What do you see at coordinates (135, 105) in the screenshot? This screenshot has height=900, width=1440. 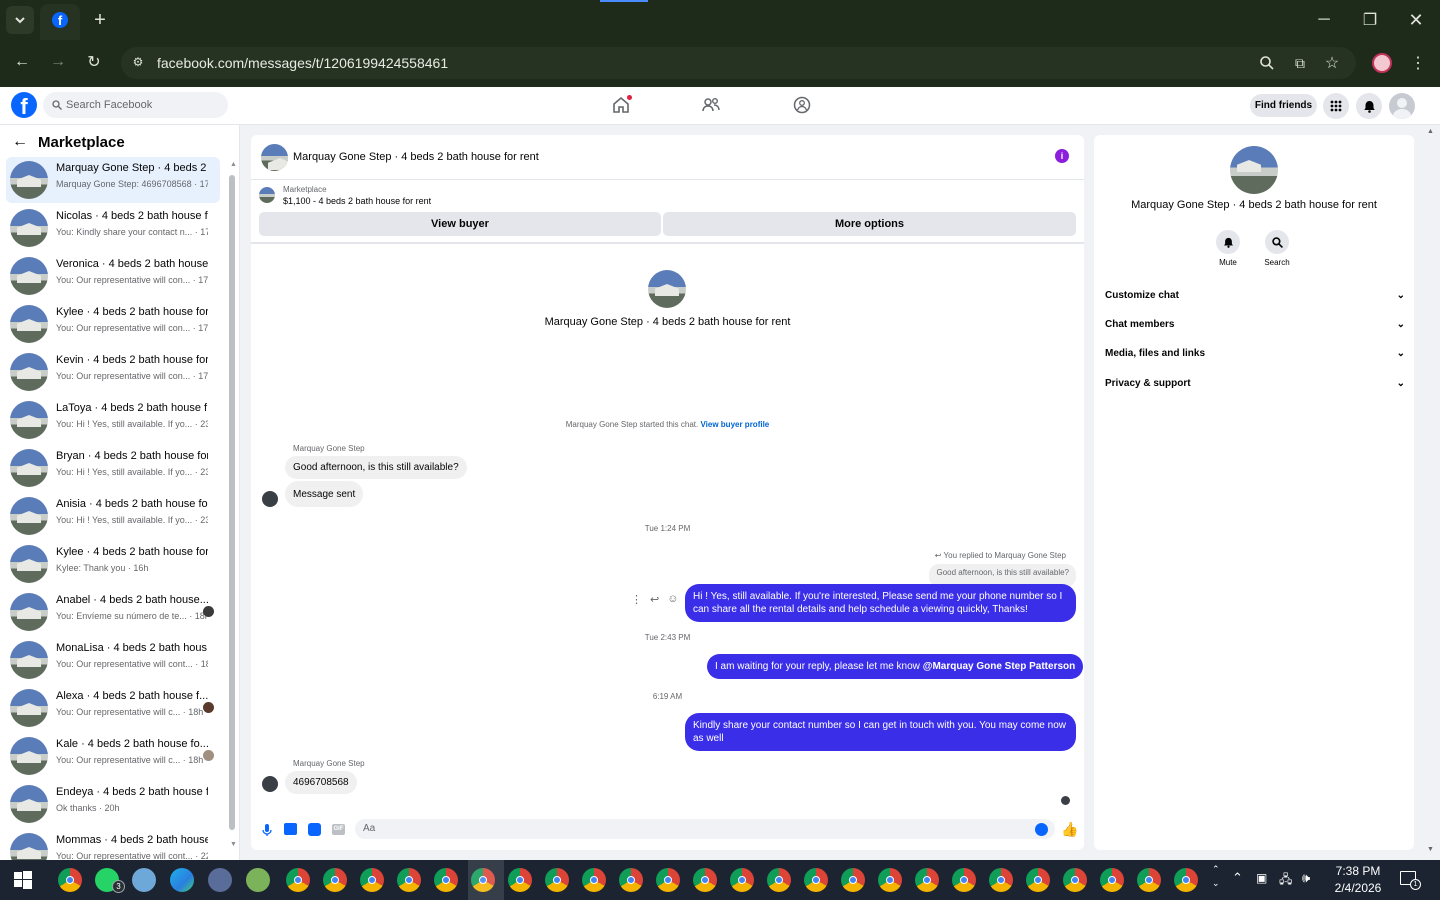 I see `search-input: Search Facebook` at bounding box center [135, 105].